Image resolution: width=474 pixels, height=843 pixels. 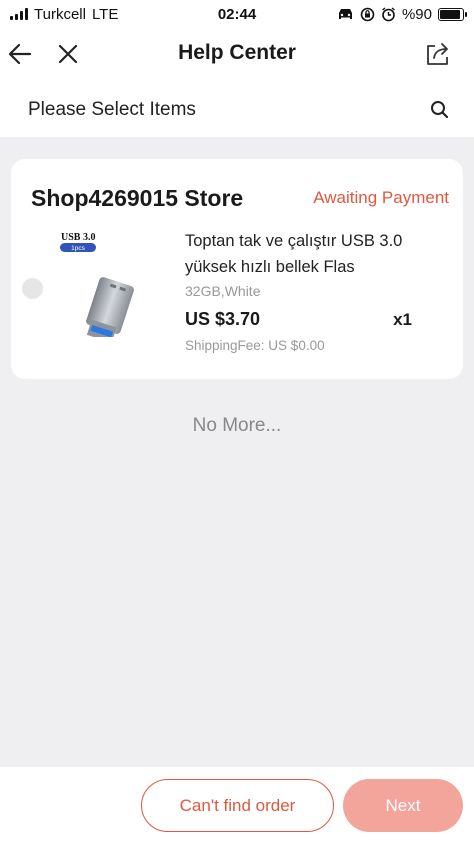 I want to click on status-bar: Turkcell LTE 02:44 %90, so click(x=237, y=14).